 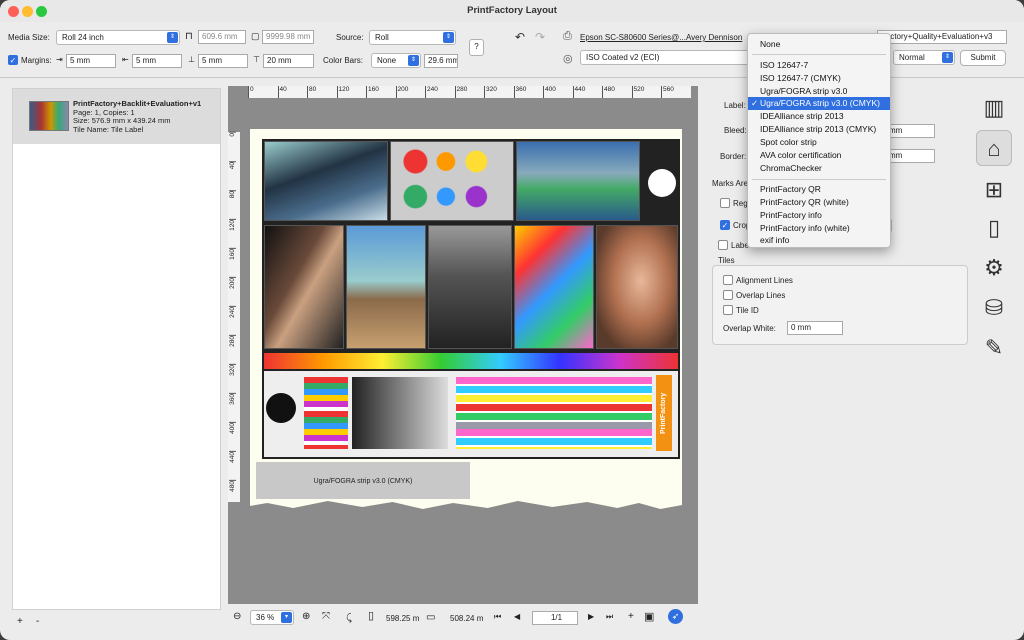 What do you see at coordinates (910, 131) in the screenshot?
I see `bleed-field: mm` at bounding box center [910, 131].